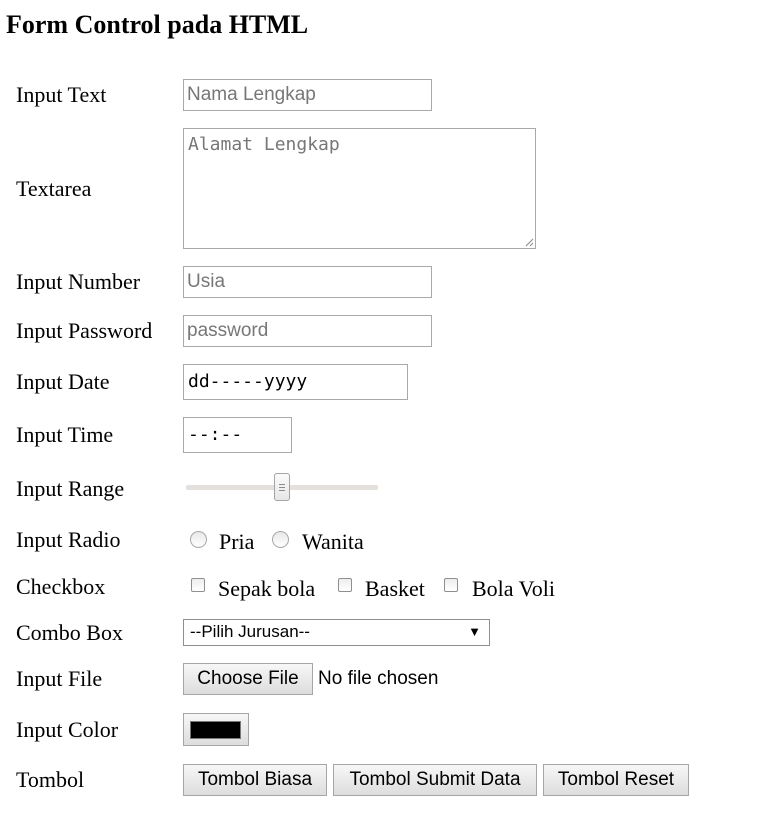 Image resolution: width=779 pixels, height=835 pixels. I want to click on address-textarea-placeholder: Alamat Lengkap, so click(264, 144).